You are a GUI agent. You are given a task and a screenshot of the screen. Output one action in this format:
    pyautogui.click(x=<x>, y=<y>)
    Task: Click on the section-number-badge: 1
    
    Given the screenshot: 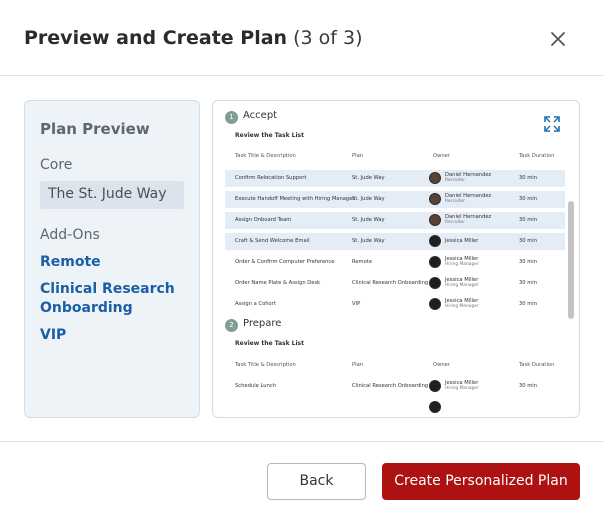 What is the action you would take?
    pyautogui.click(x=231, y=117)
    